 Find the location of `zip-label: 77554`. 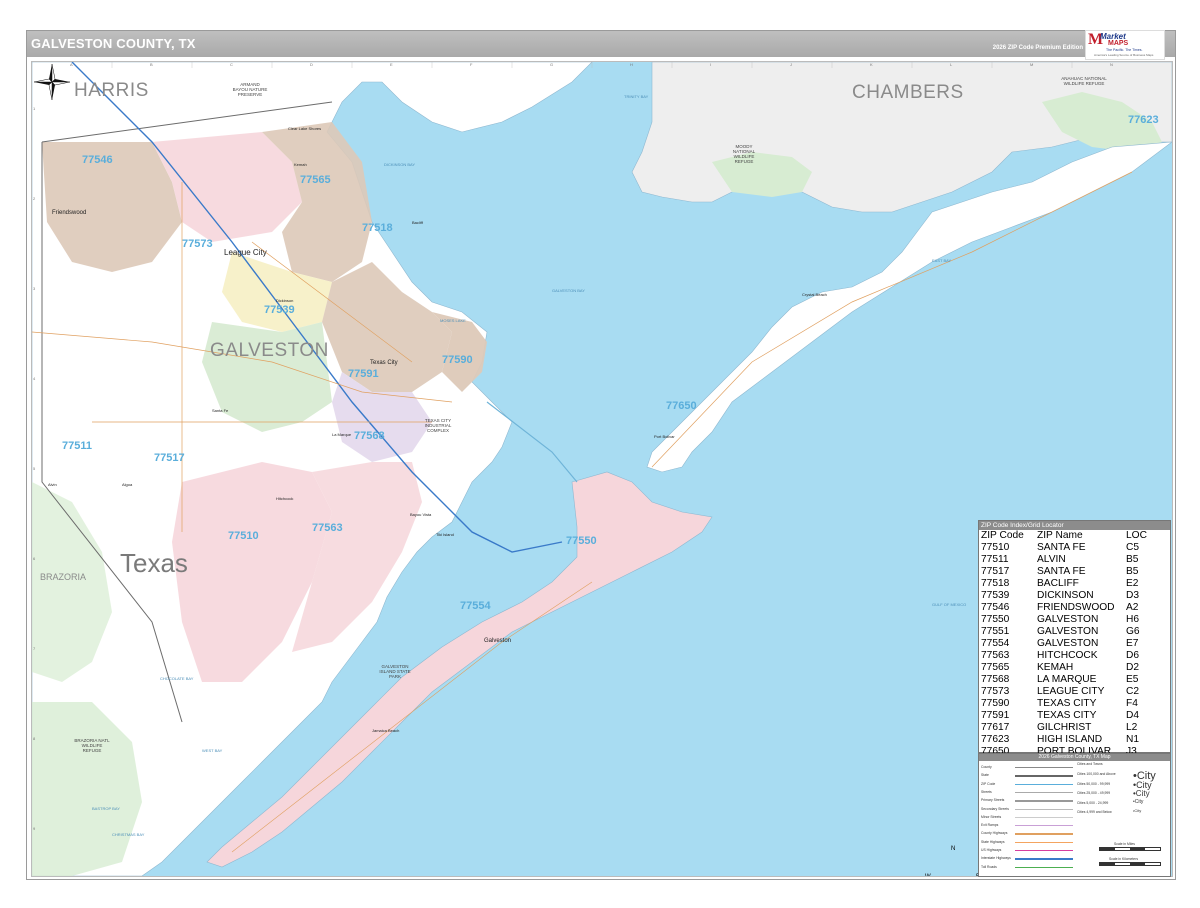

zip-label: 77554 is located at coordinates (475, 606).